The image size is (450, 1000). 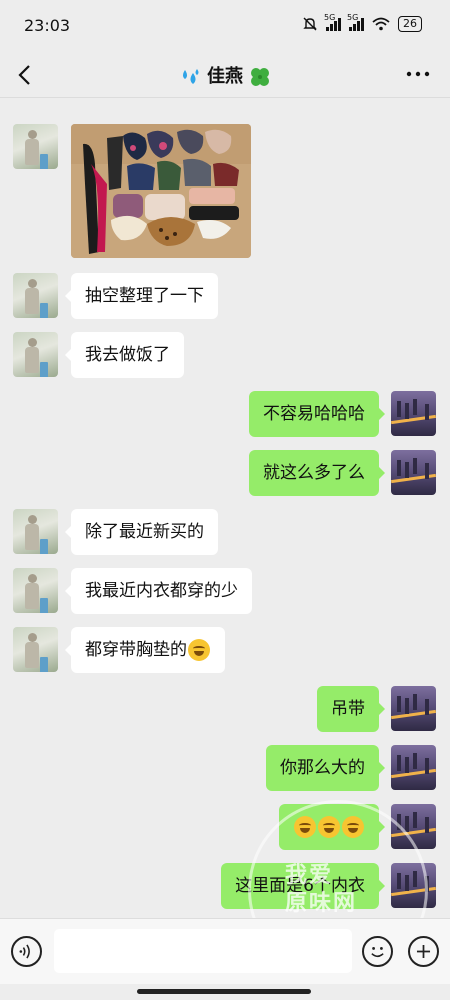 What do you see at coordinates (161, 191) in the screenshot?
I see `clothing-photo` at bounding box center [161, 191].